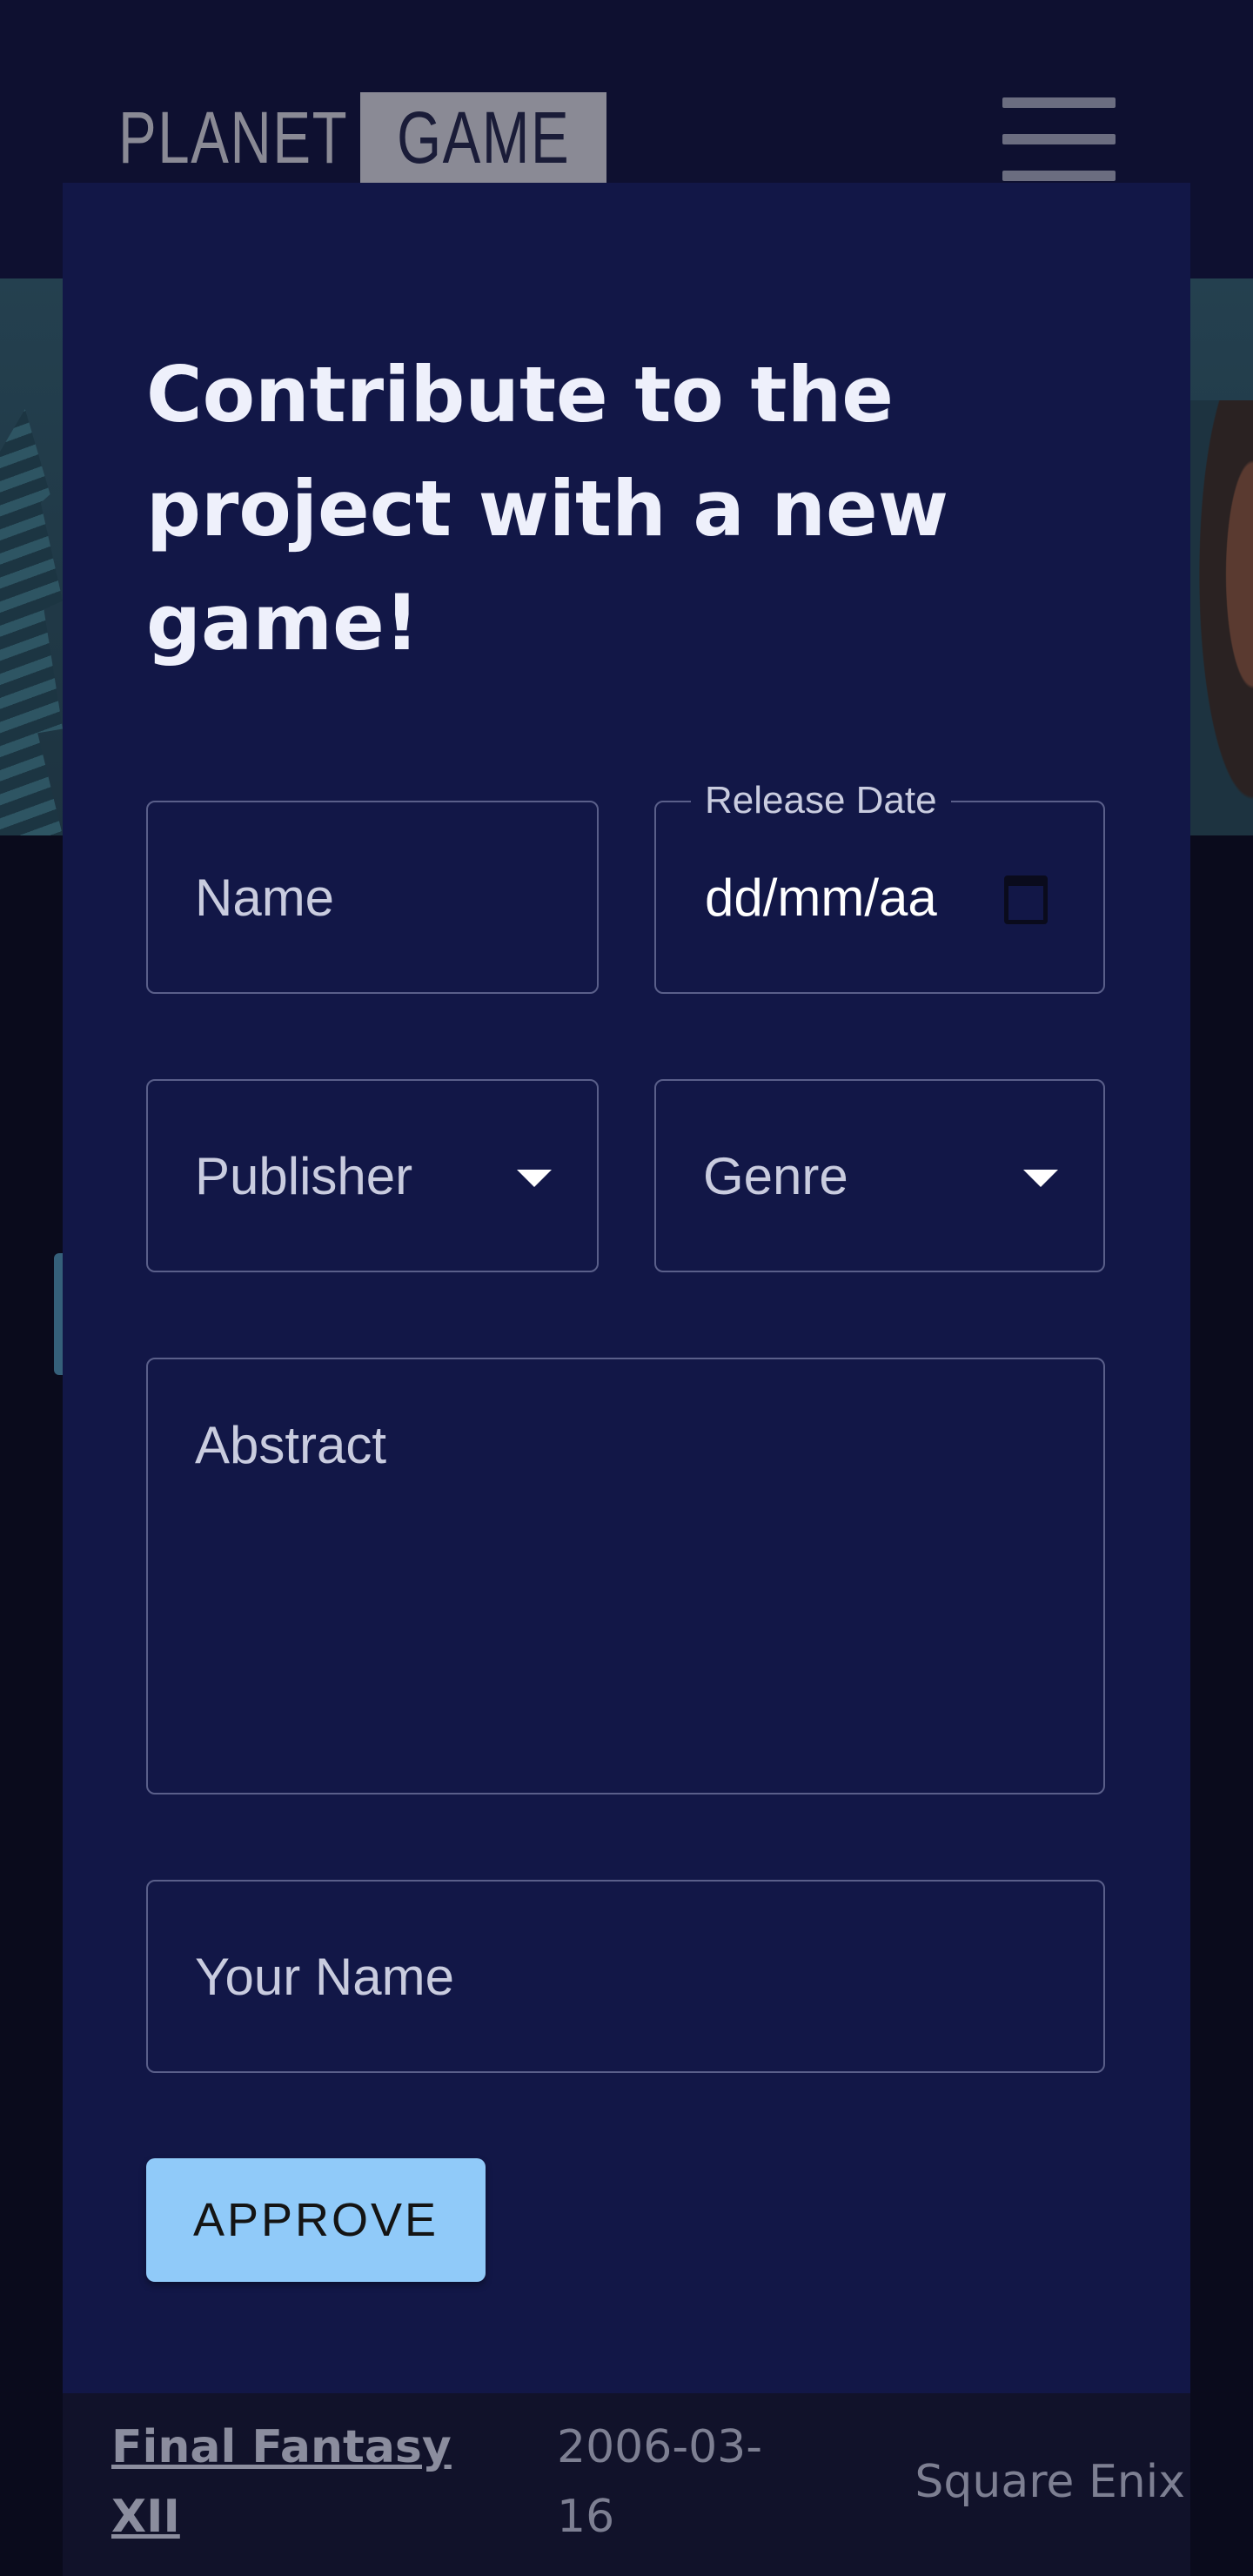 The image size is (1253, 2576). Describe the element at coordinates (372, 897) in the screenshot. I see `name-field: Name` at that location.